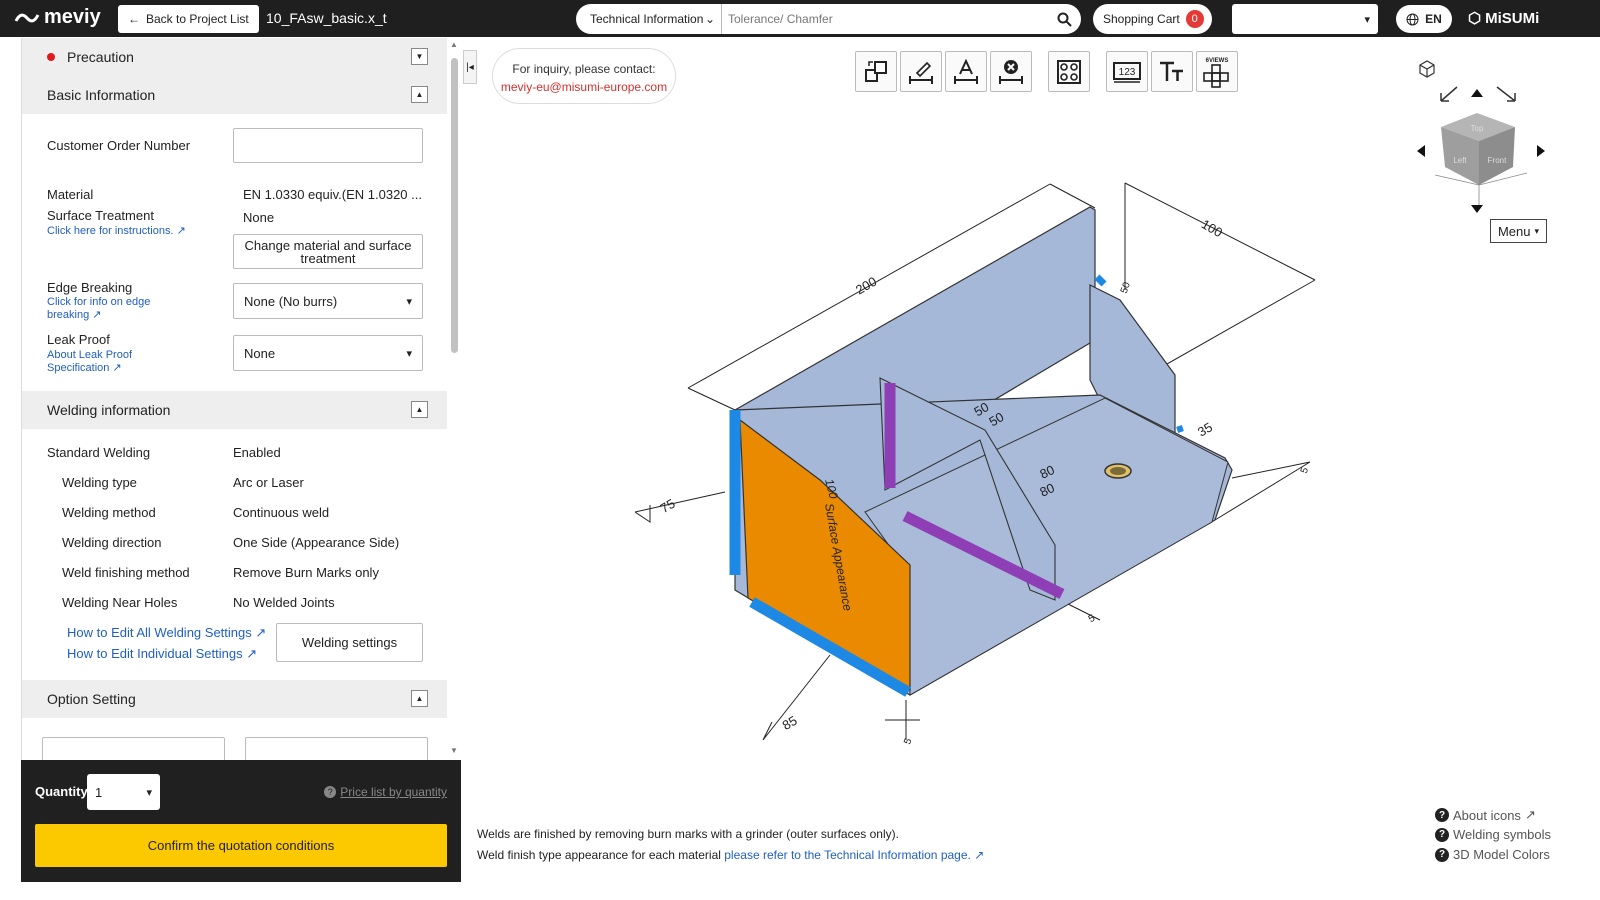 This screenshot has width=1600, height=900. Describe the element at coordinates (1092, 619) in the screenshot. I see `dim-5b: 5` at that location.